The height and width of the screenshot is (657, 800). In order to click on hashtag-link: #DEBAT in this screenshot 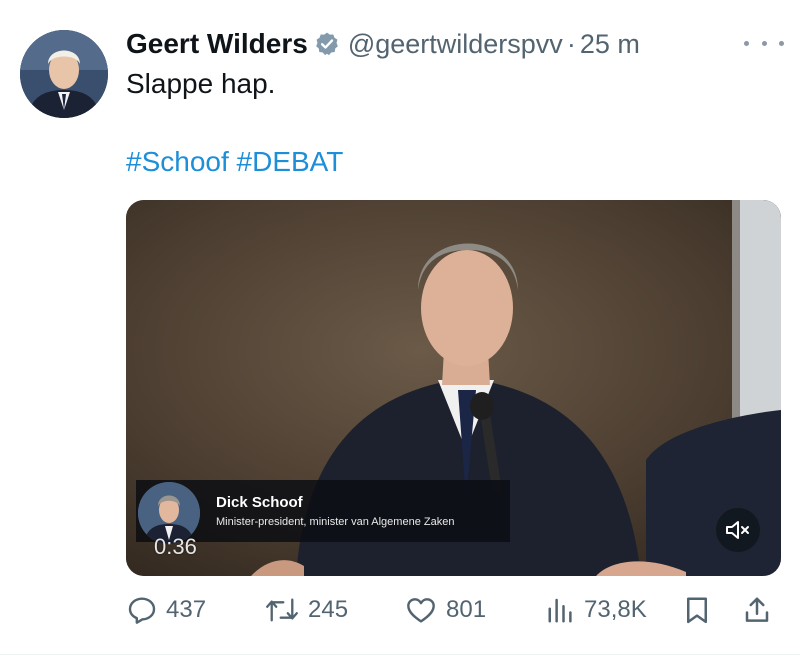, I will do `click(290, 161)`.